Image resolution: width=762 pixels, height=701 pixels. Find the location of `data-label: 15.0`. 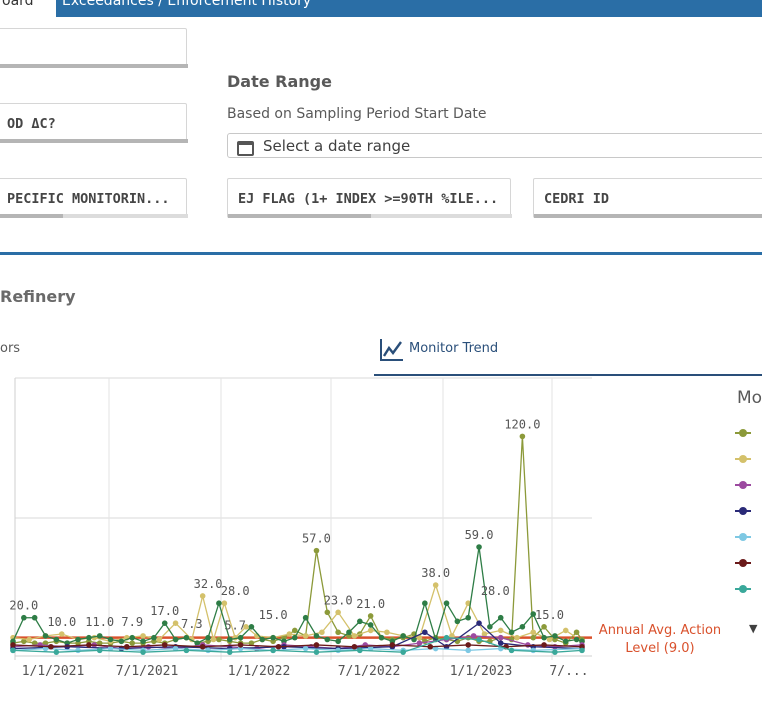

data-label: 15.0 is located at coordinates (549, 615).